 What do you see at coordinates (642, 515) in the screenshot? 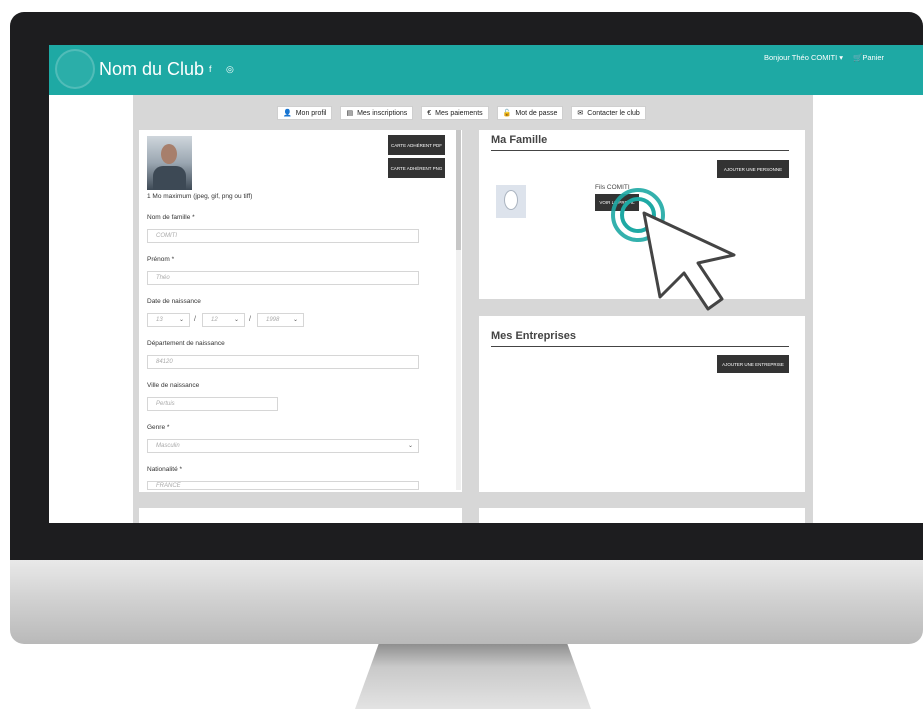
I see `bottom-right-panel` at bounding box center [642, 515].